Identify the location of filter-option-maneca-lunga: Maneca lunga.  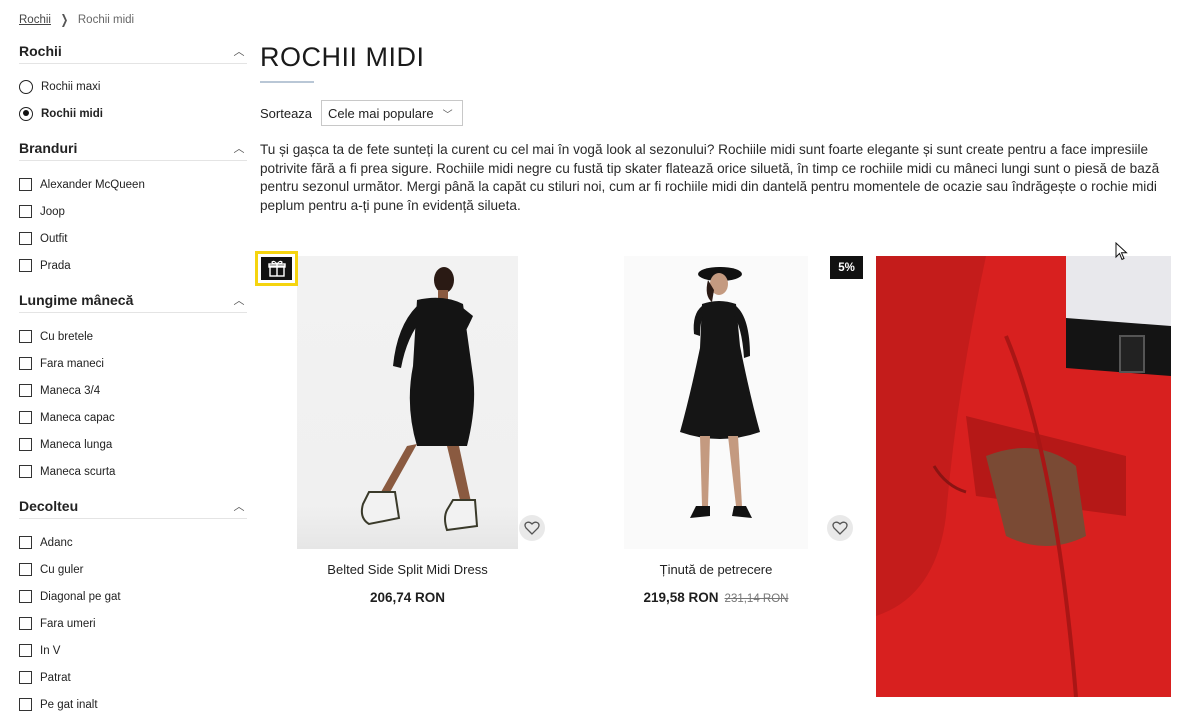
(133, 444).